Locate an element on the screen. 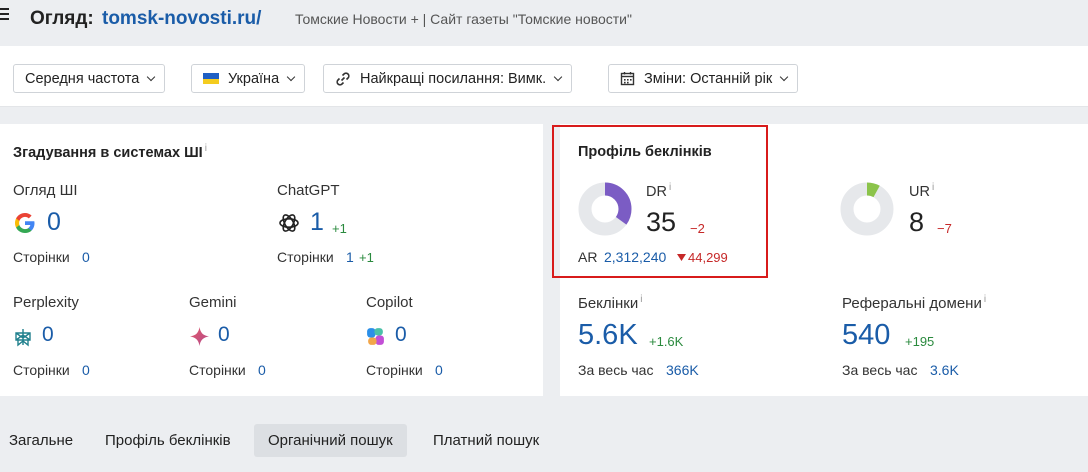 The image size is (1088, 472). ur-label-text: UR is located at coordinates (919, 191).